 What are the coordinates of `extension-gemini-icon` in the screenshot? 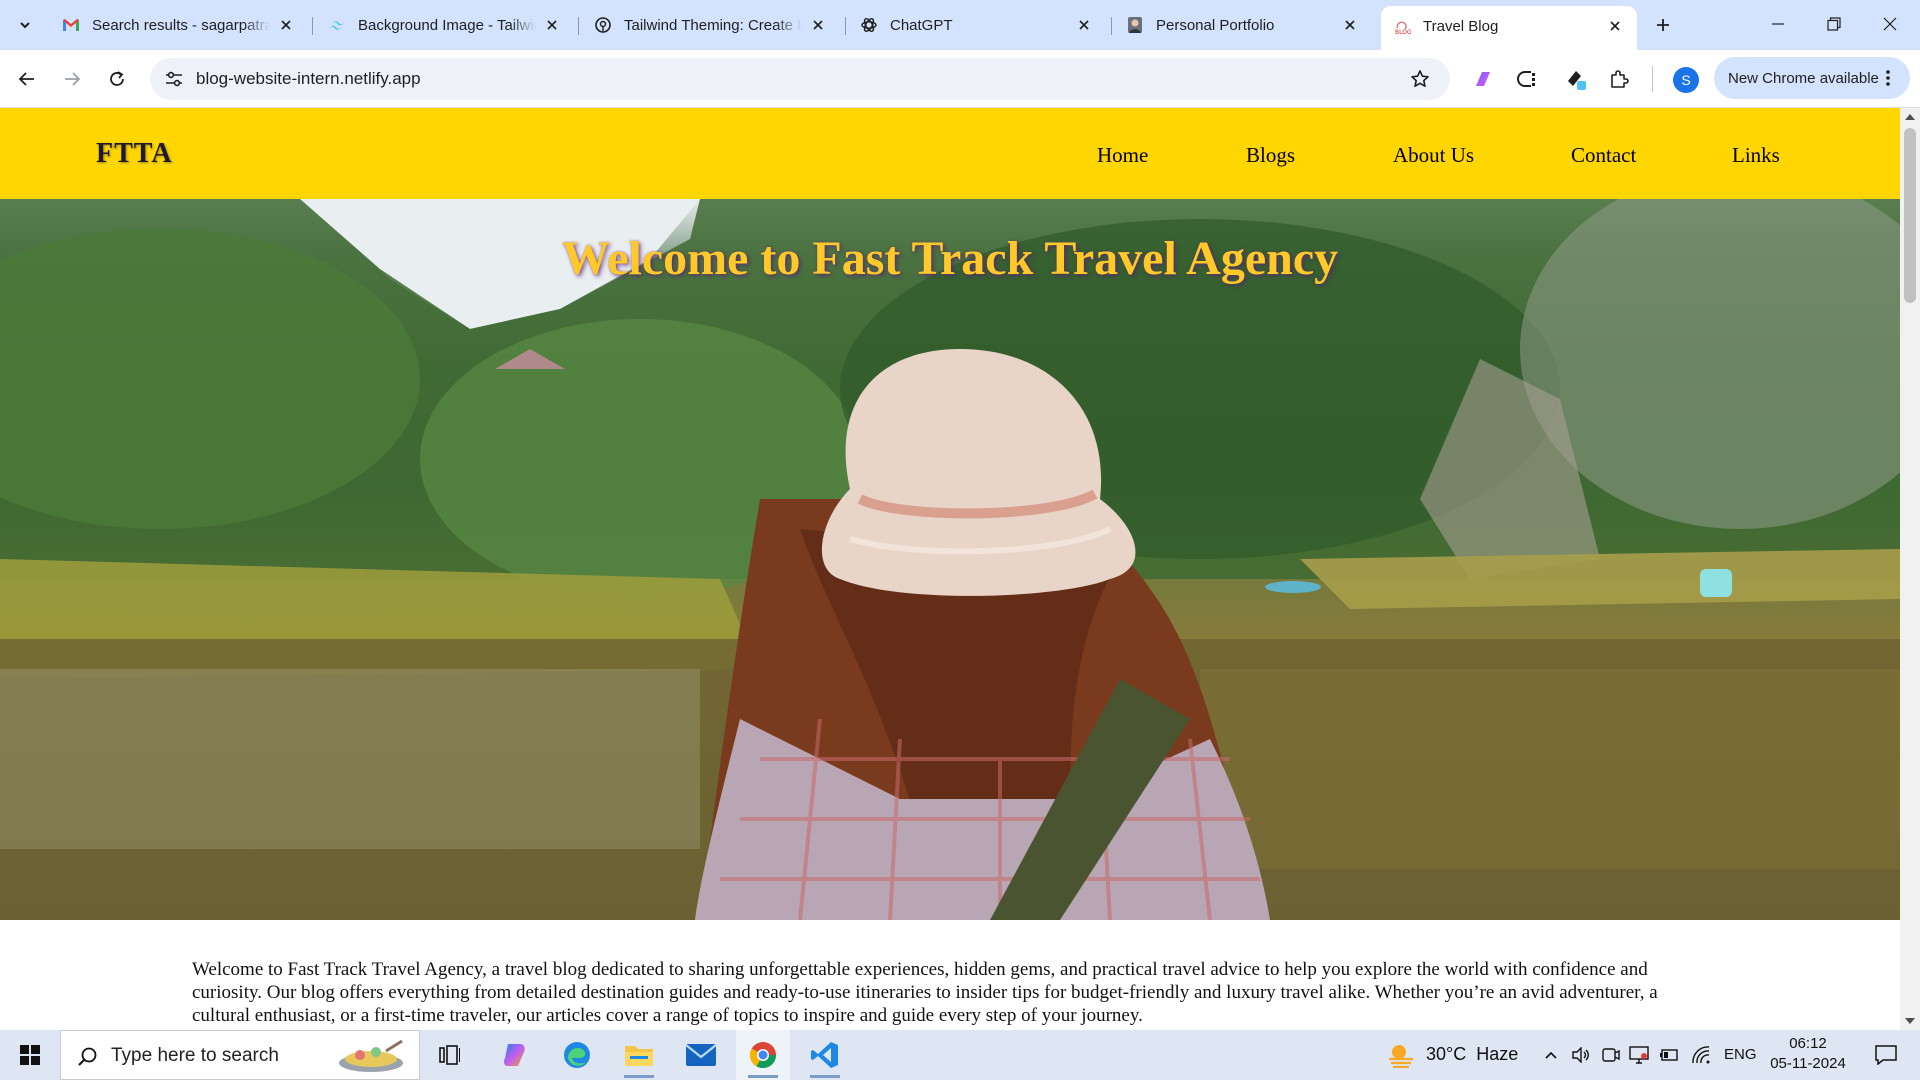 It's located at (1483, 79).